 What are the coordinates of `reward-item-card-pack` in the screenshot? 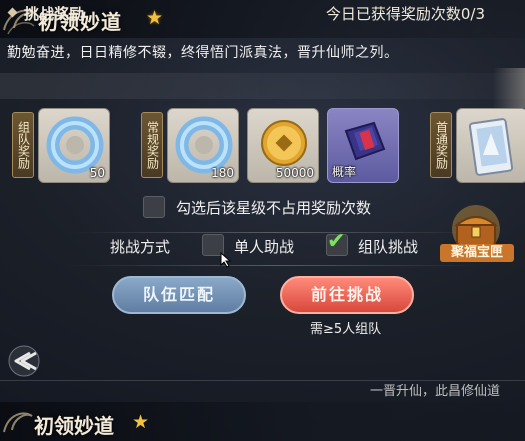 It's located at (490, 145).